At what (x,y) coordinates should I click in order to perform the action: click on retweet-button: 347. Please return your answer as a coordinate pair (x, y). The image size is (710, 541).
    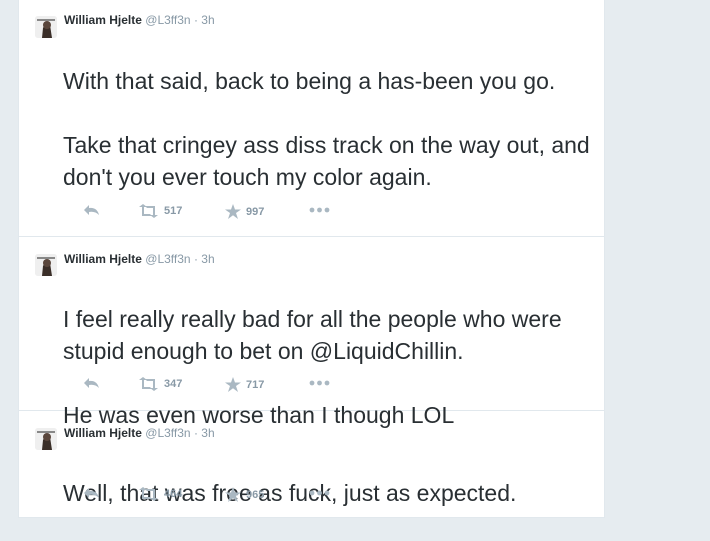
    Looking at the image, I should click on (160, 384).